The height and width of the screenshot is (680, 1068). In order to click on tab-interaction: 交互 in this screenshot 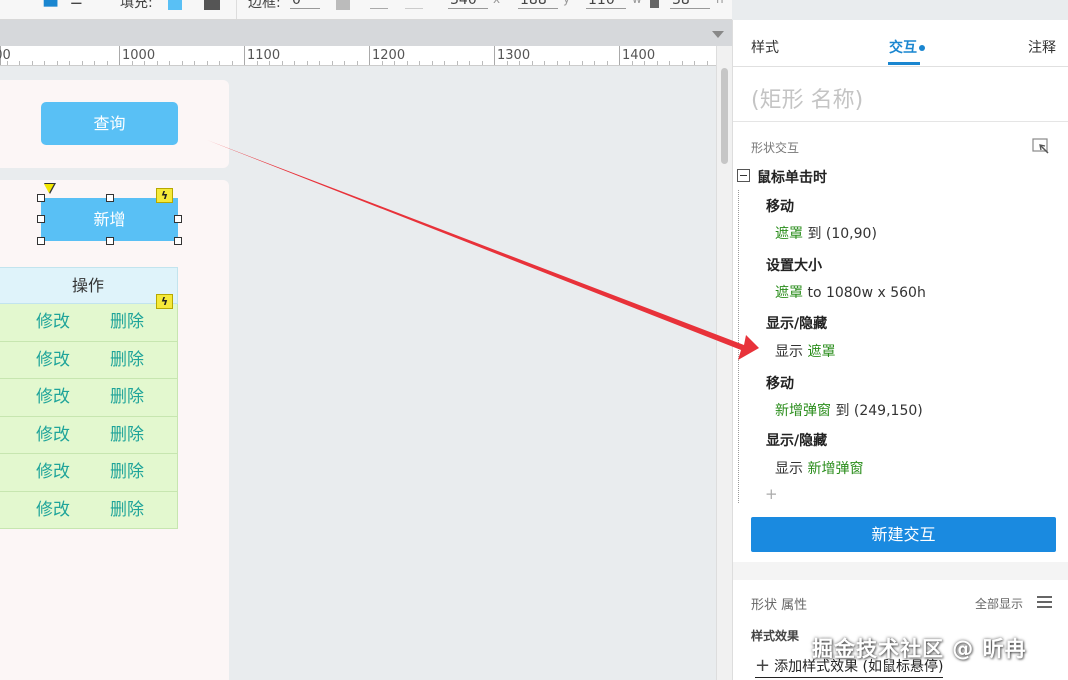, I will do `click(907, 47)`.